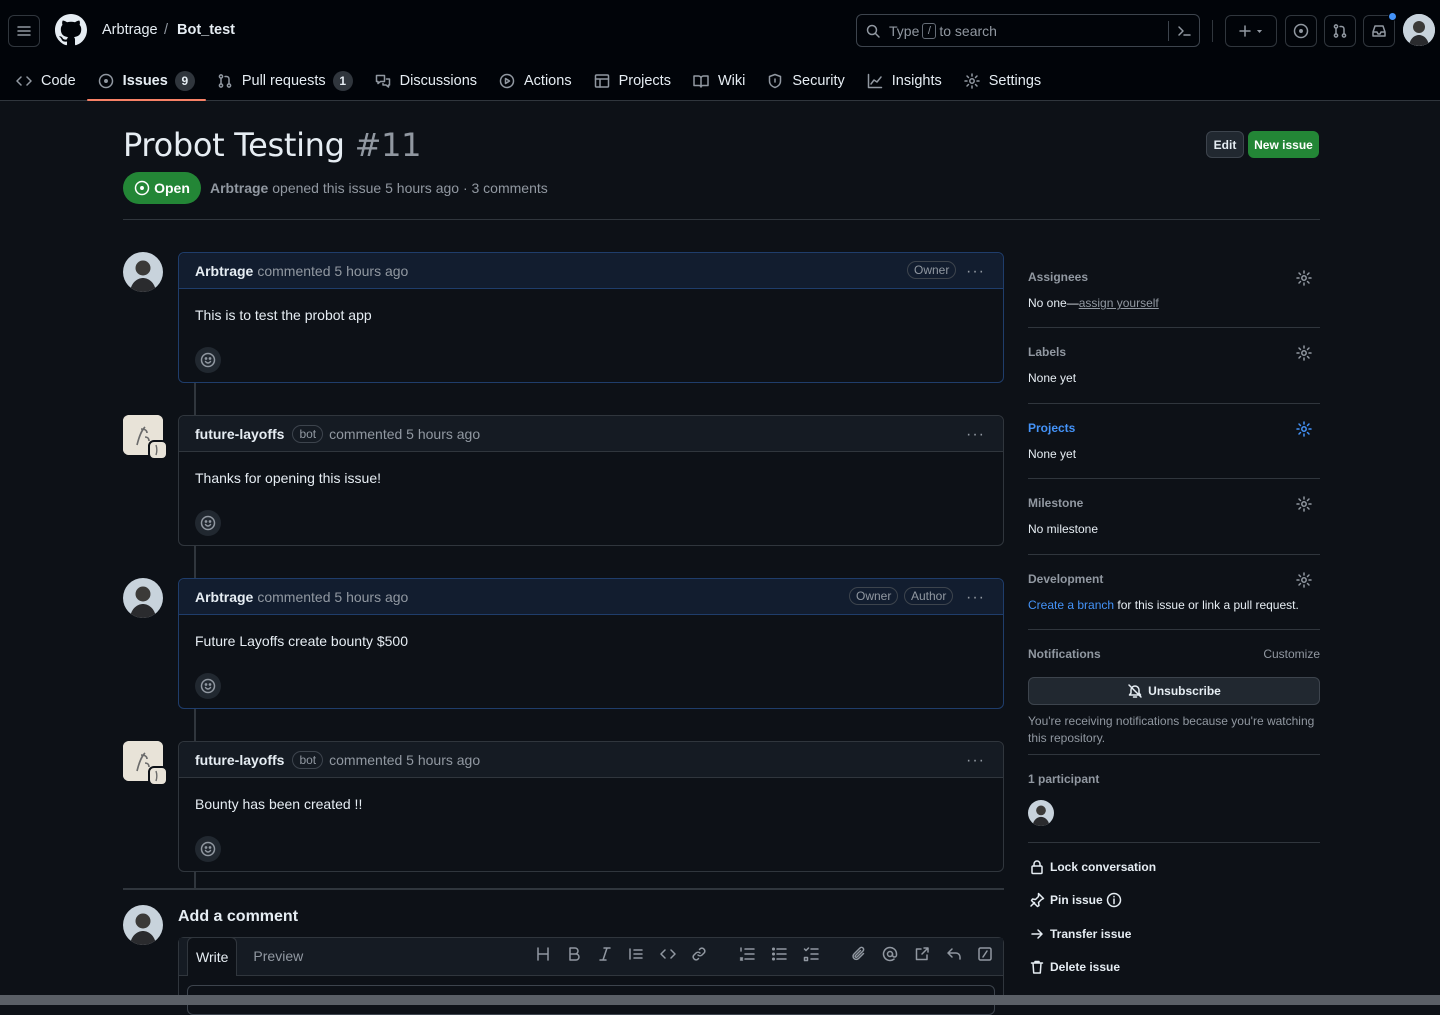 The width and height of the screenshot is (1440, 1015). I want to click on user-avatar, so click(1419, 30).